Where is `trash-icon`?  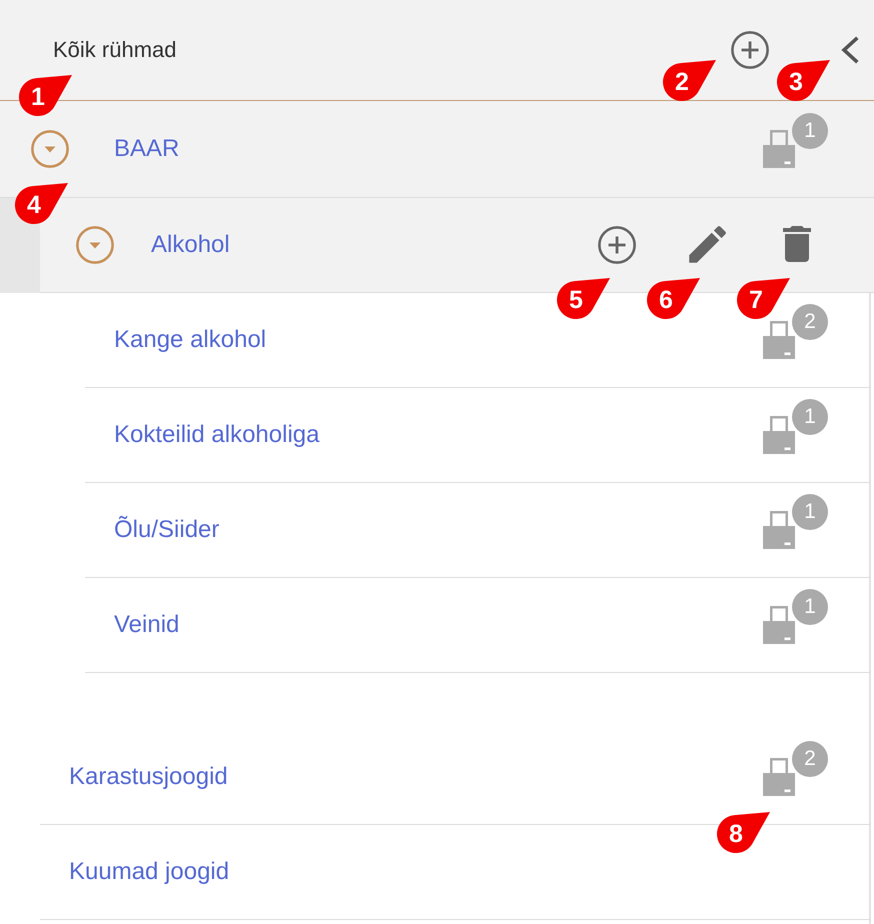 trash-icon is located at coordinates (797, 244).